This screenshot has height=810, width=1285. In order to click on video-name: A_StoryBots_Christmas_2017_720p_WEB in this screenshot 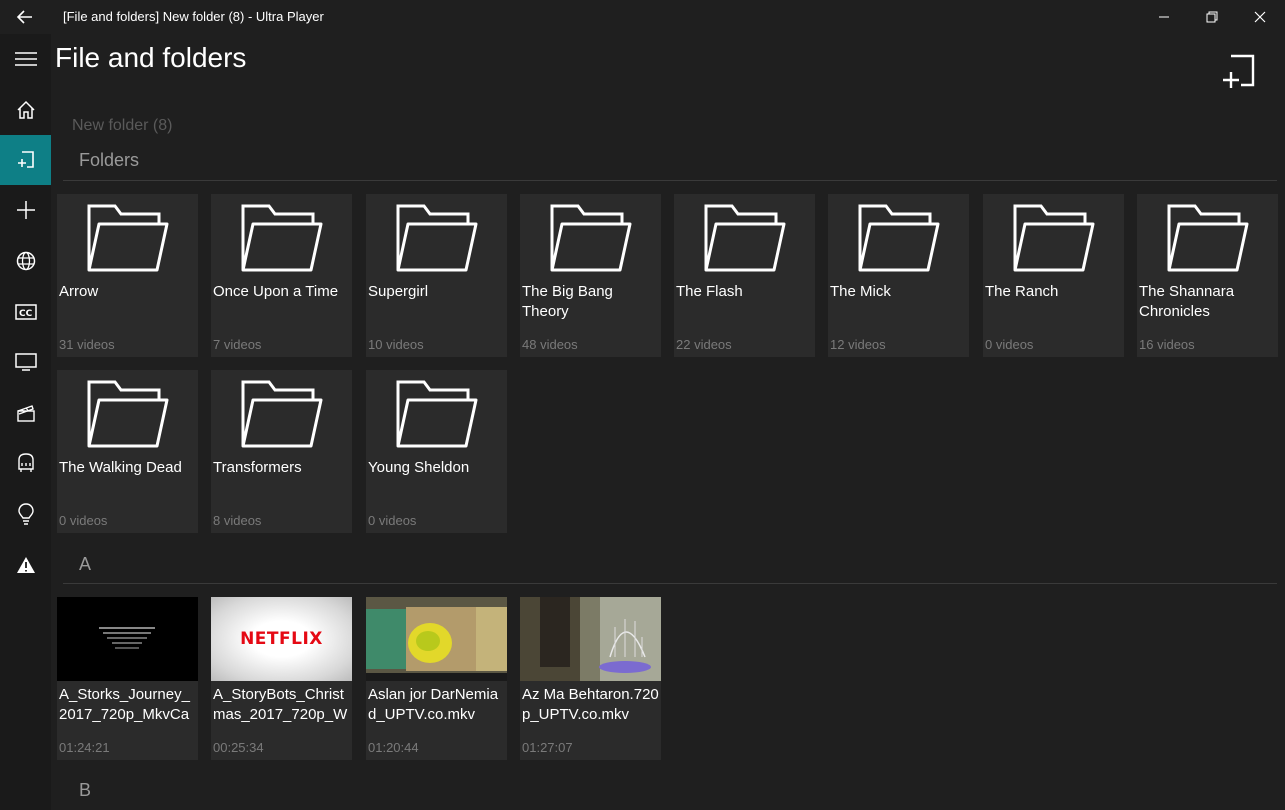, I will do `click(280, 704)`.